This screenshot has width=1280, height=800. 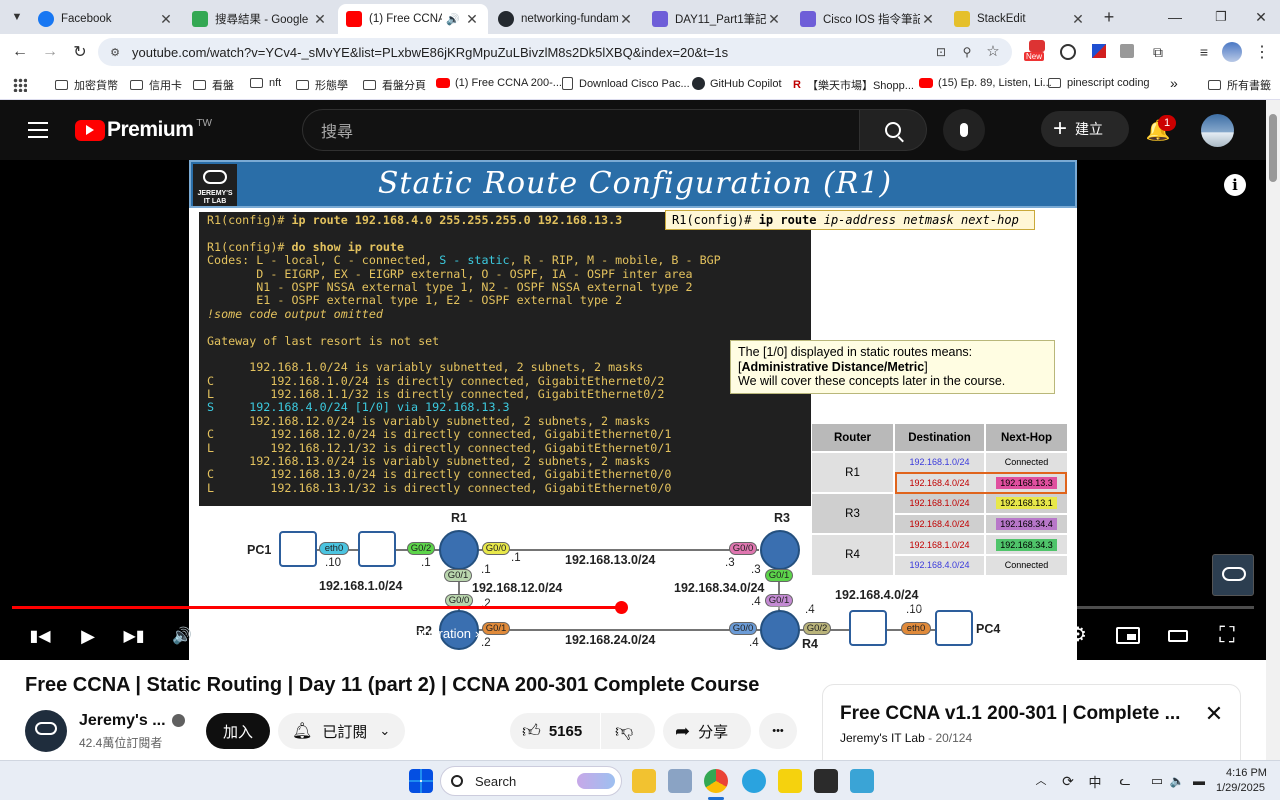 I want to click on all-bookmarks: 所有書籤, so click(x=1239, y=85).